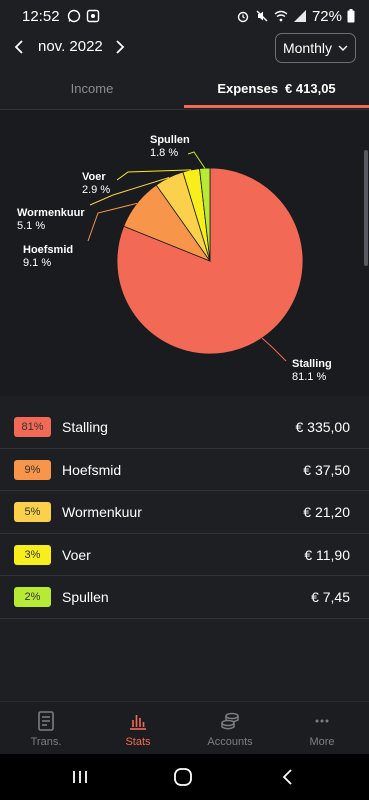 This screenshot has height=800, width=369. I want to click on nav-trans: Trans., so click(46, 728).